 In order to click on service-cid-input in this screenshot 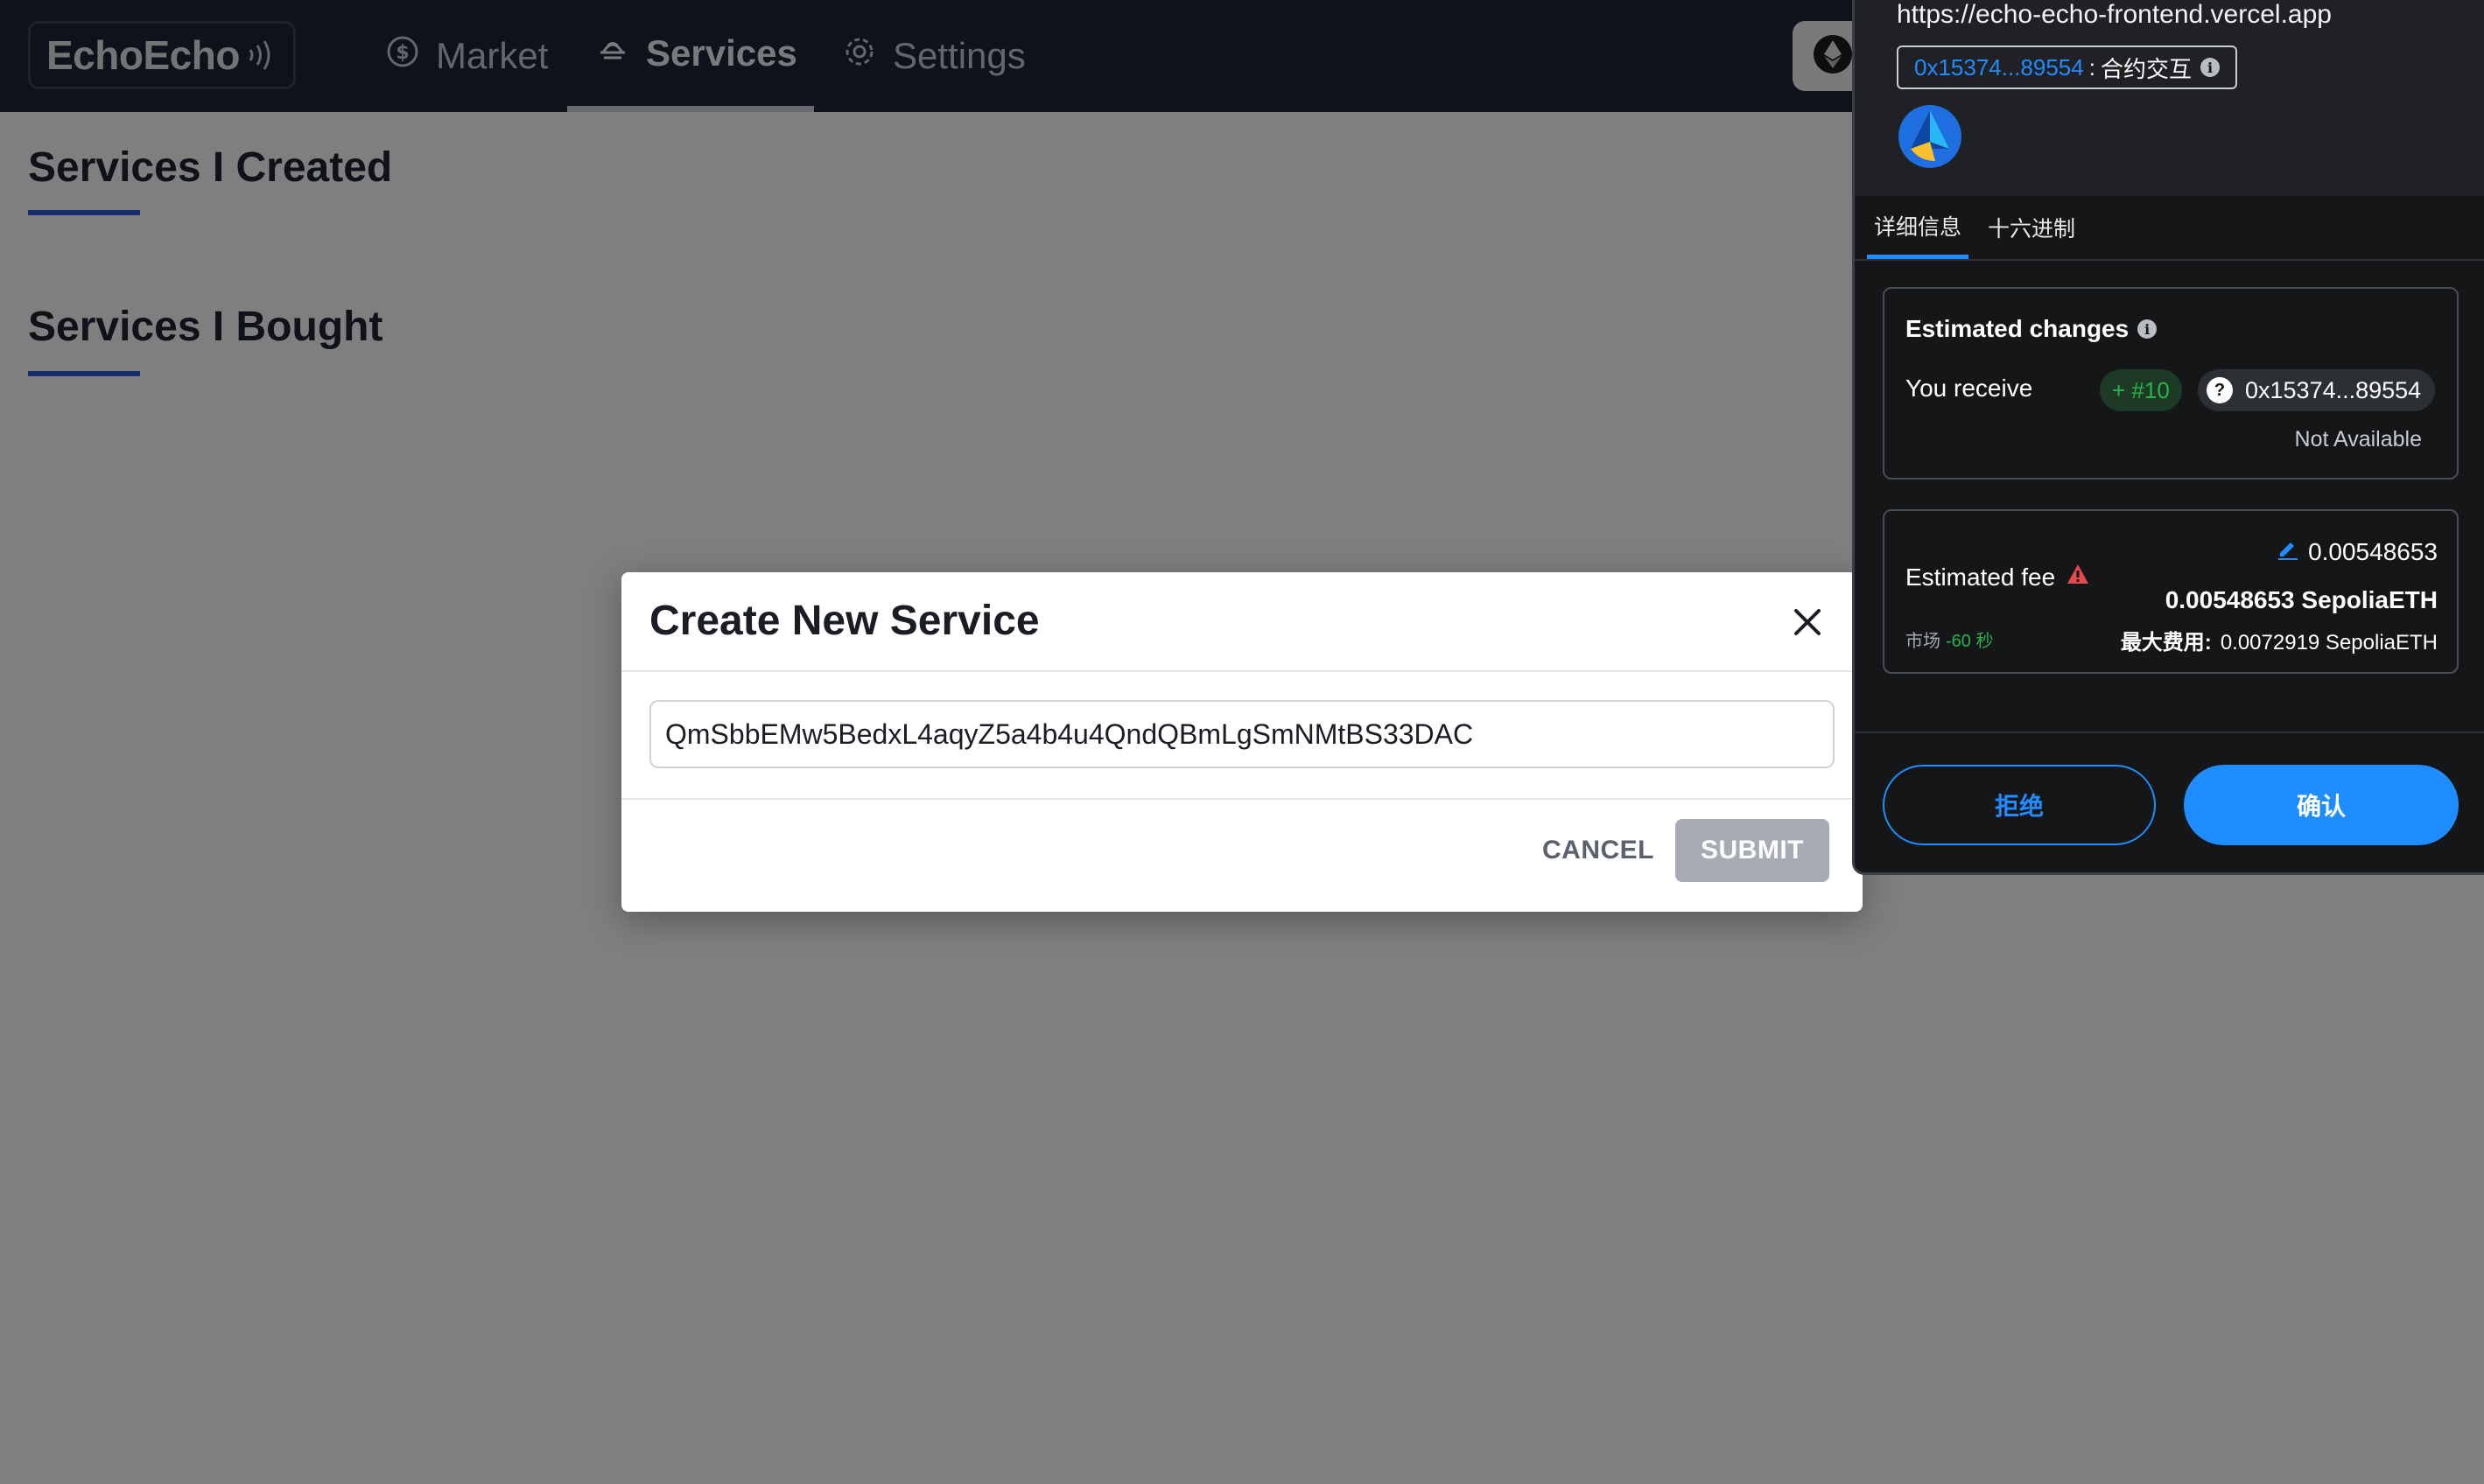, I will do `click(1242, 734)`.